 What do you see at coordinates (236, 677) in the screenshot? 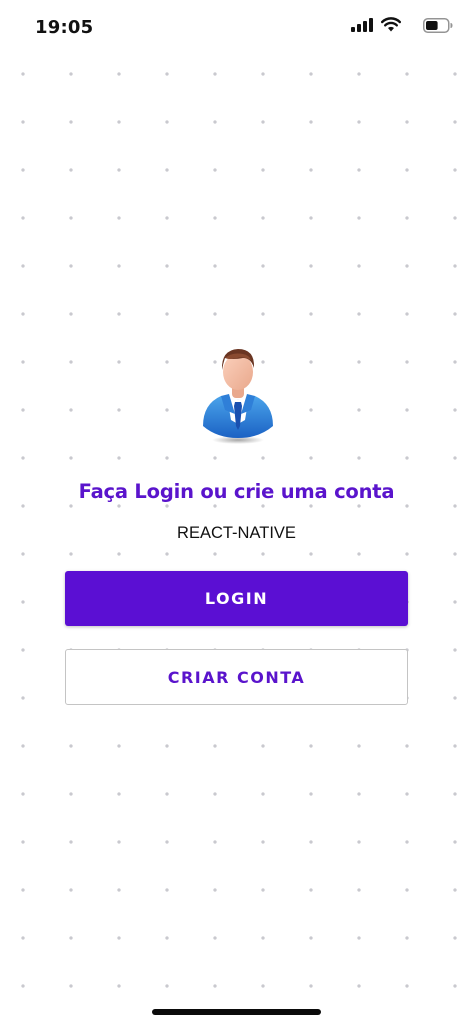
I see `create-account-button: CRIAR CONTA` at bounding box center [236, 677].